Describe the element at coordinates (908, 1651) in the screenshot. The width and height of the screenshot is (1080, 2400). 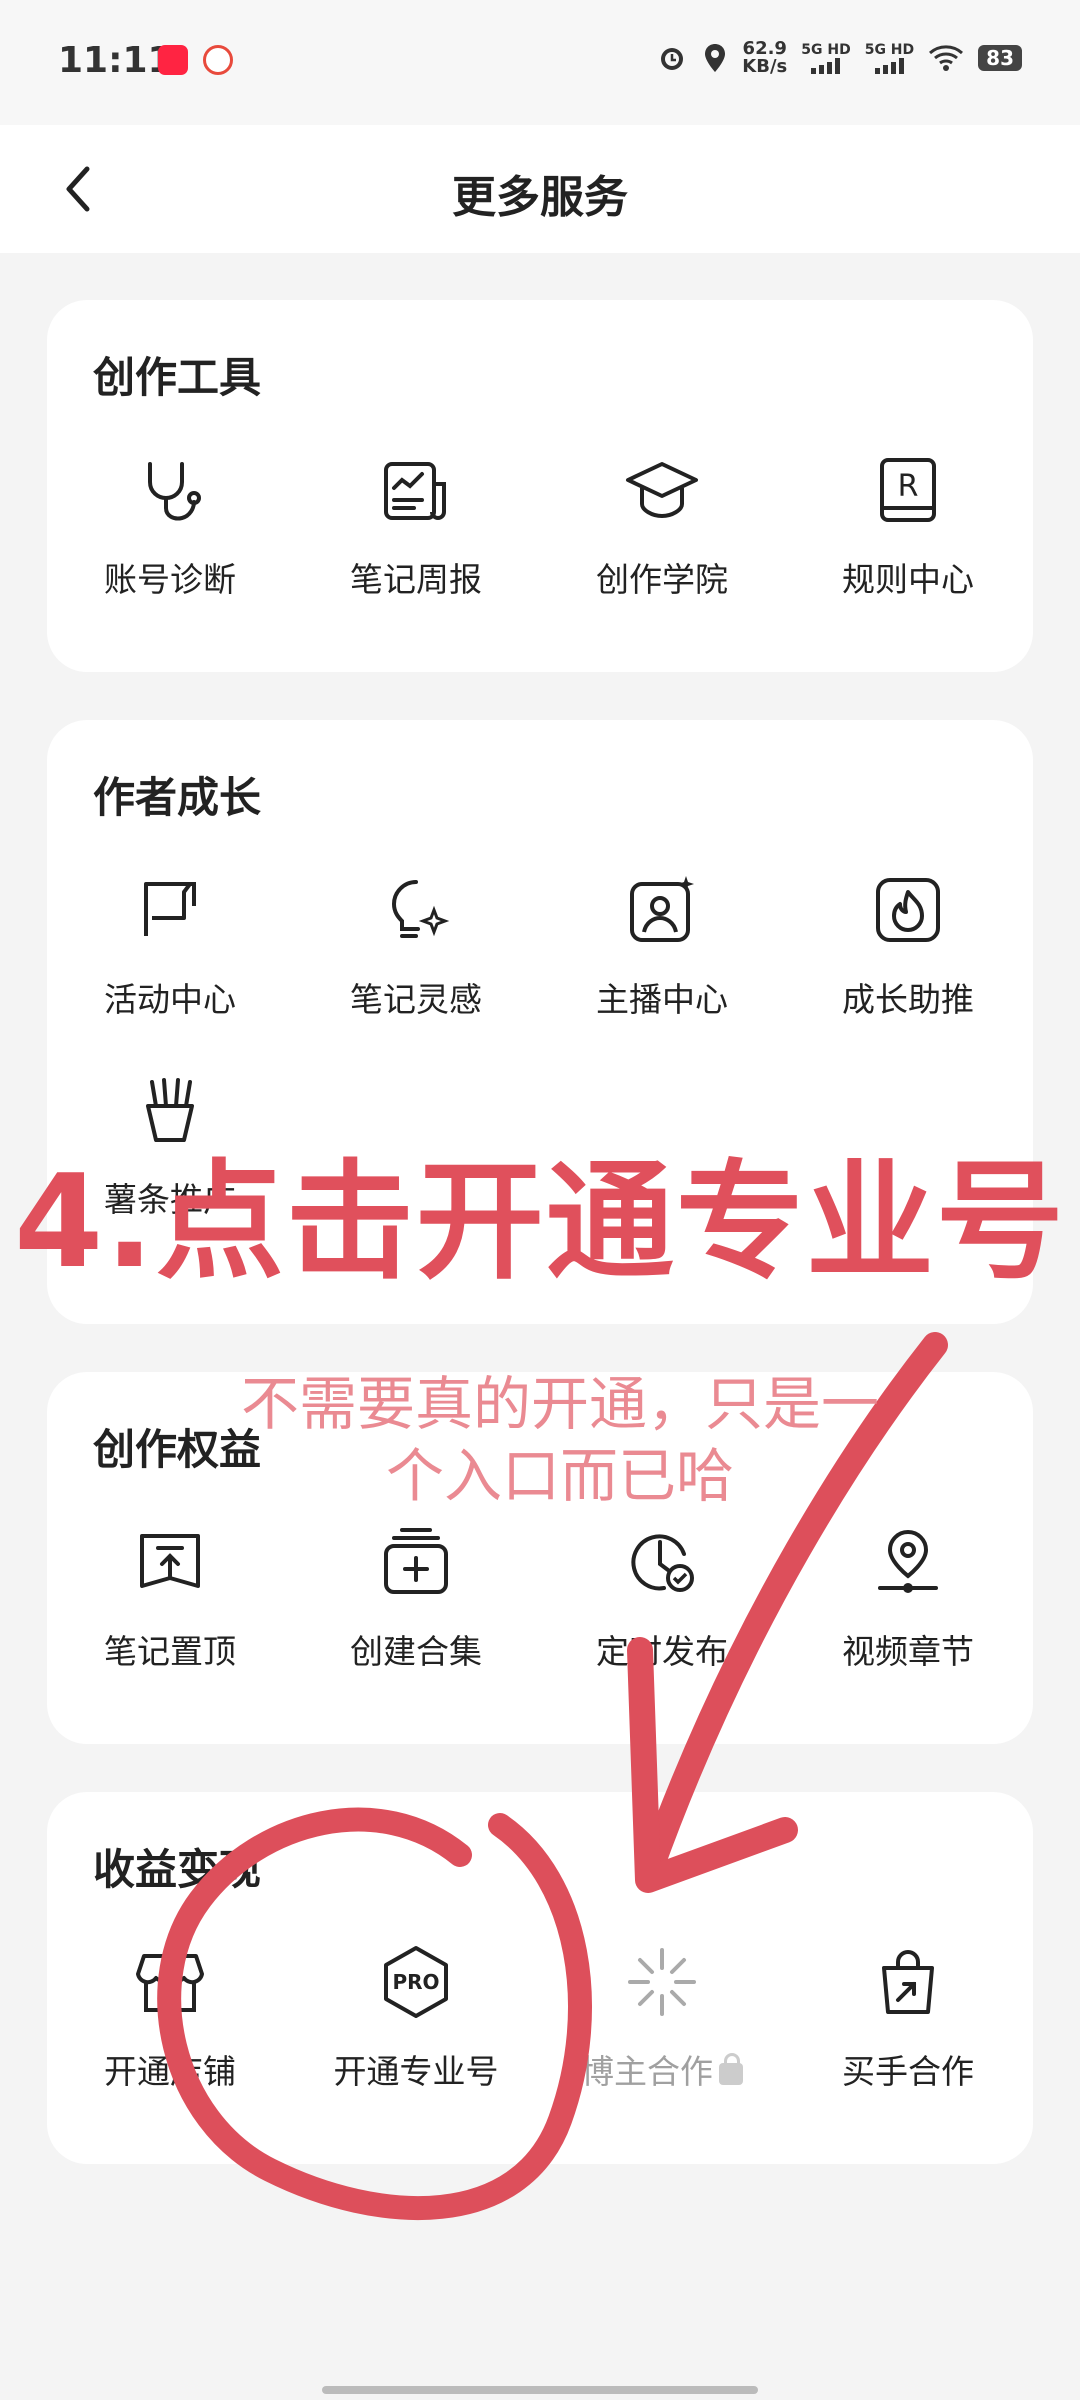
I see `item-label: 视频章节` at that location.